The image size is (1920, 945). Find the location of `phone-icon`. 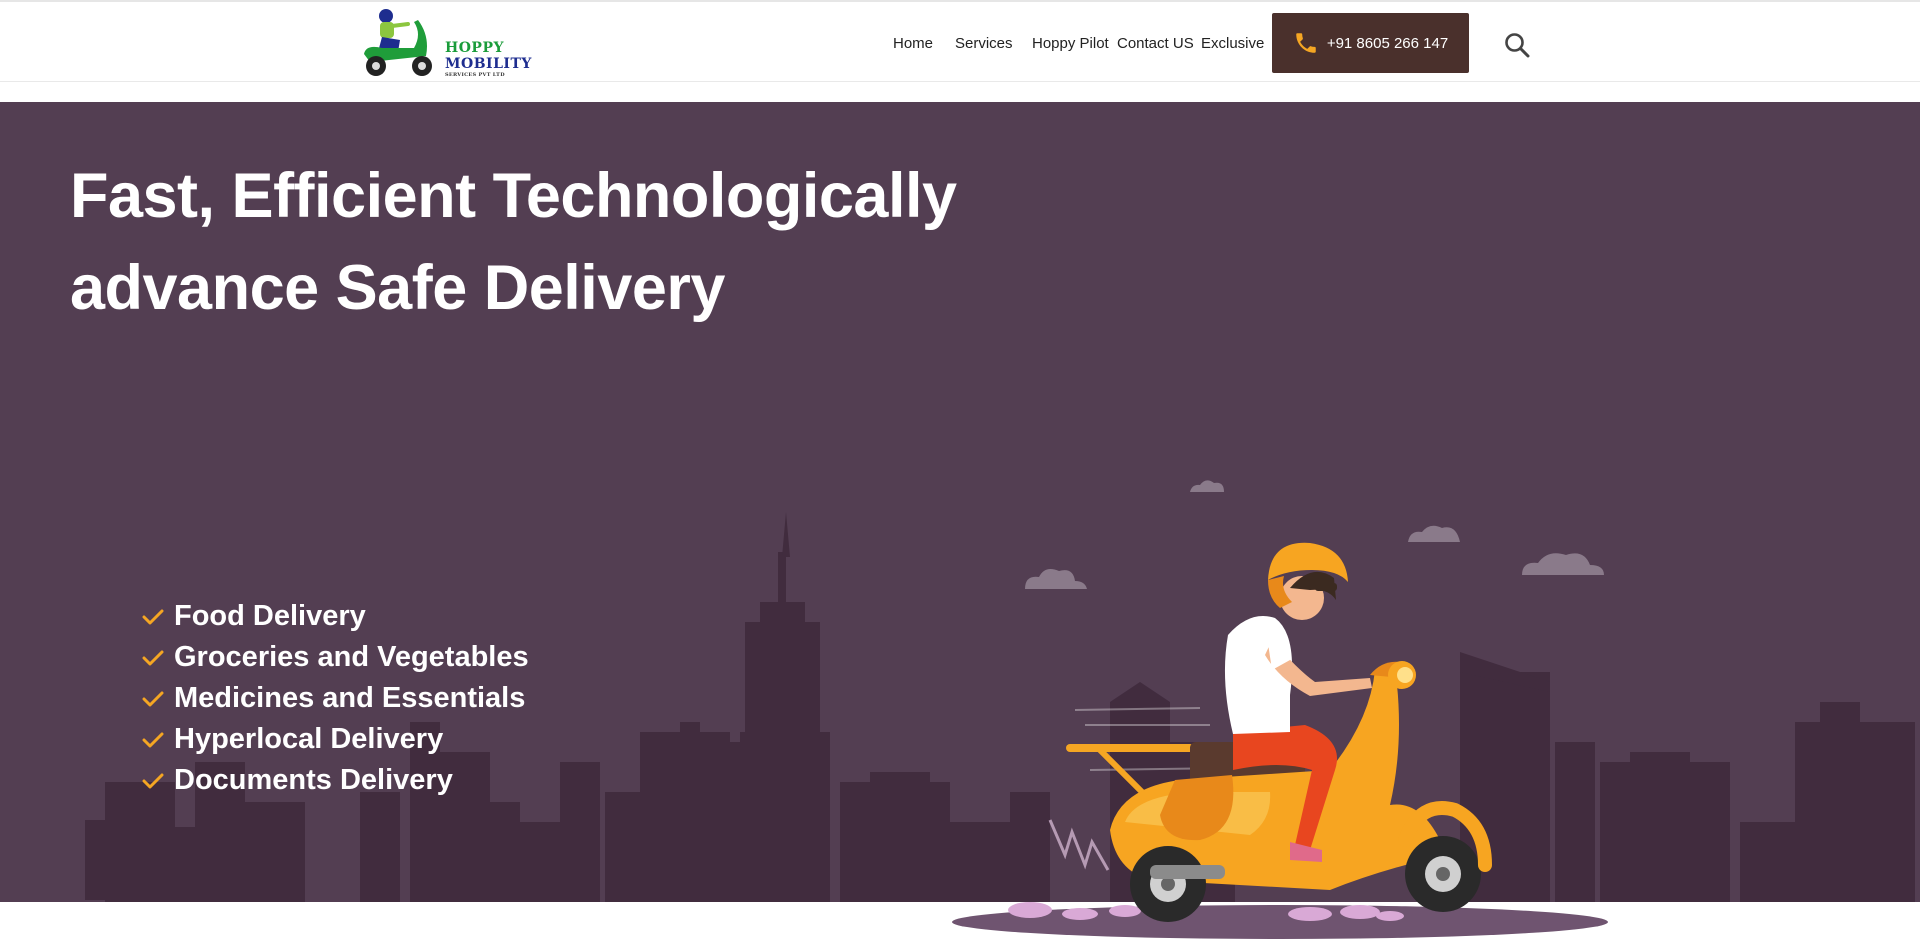

phone-icon is located at coordinates (1306, 43).